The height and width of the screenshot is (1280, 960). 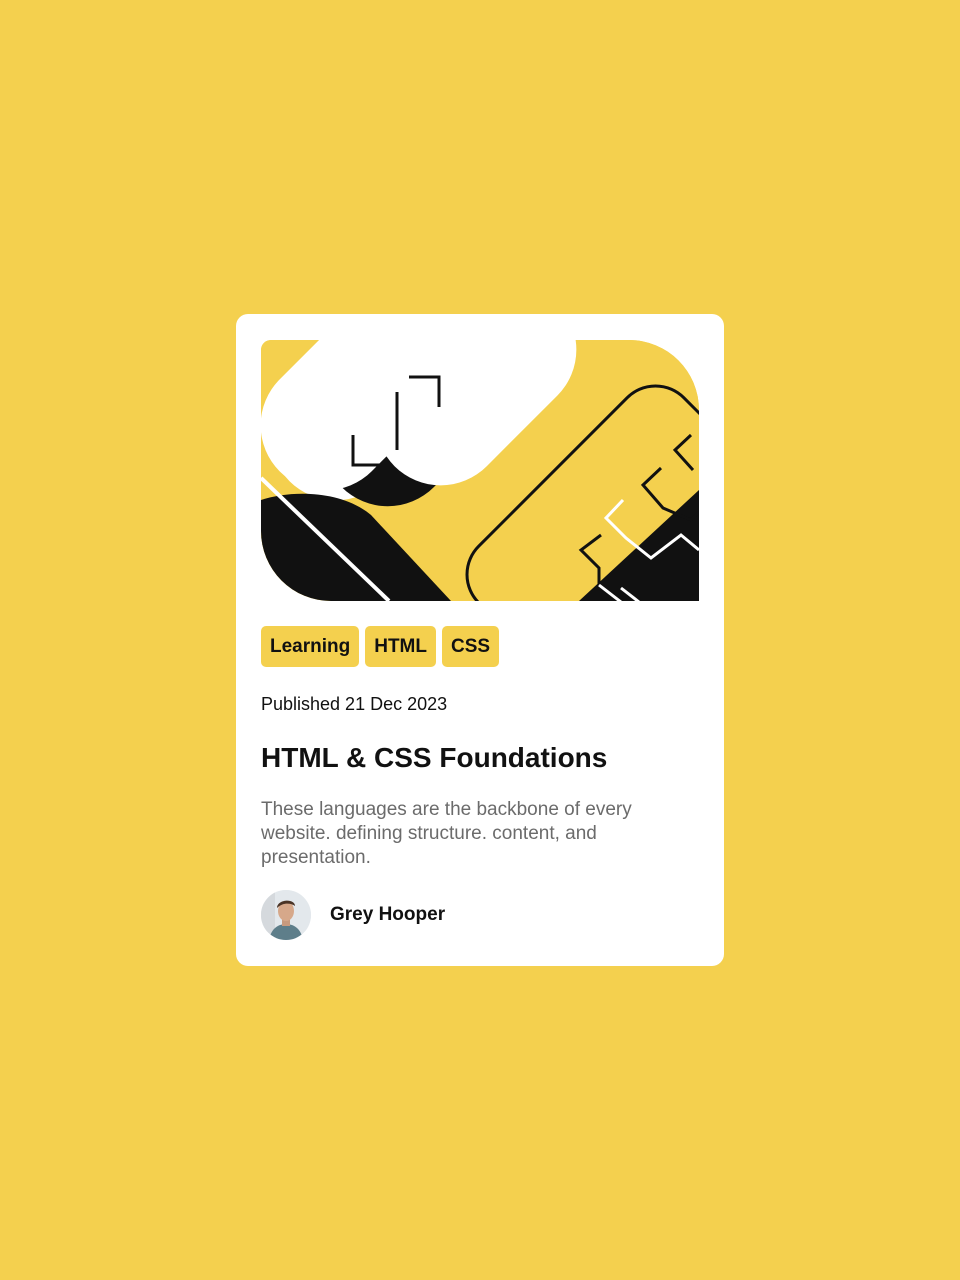 I want to click on avatar-icon, so click(x=286, y=915).